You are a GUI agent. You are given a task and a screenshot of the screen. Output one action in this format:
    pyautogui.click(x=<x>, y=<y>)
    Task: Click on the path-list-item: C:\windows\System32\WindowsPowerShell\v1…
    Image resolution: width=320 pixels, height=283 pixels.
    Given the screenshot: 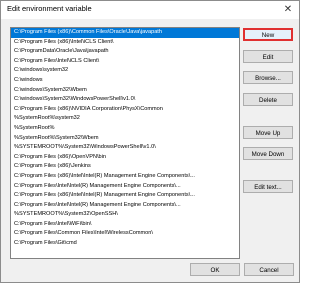 What is the action you would take?
    pyautogui.click(x=125, y=100)
    